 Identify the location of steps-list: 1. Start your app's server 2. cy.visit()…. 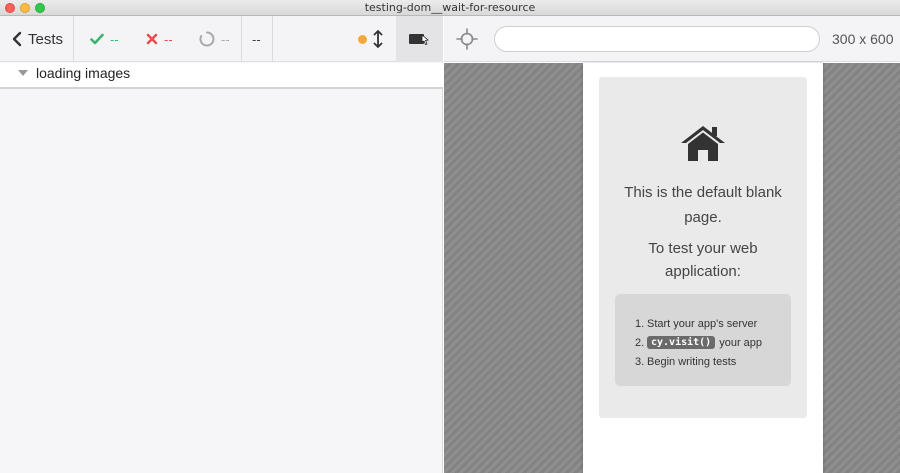
(703, 340).